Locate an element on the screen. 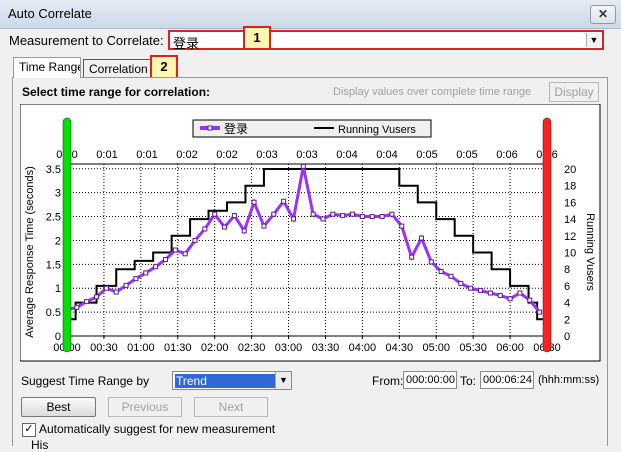  x-top-tick-label: 0:06 is located at coordinates (506, 155).